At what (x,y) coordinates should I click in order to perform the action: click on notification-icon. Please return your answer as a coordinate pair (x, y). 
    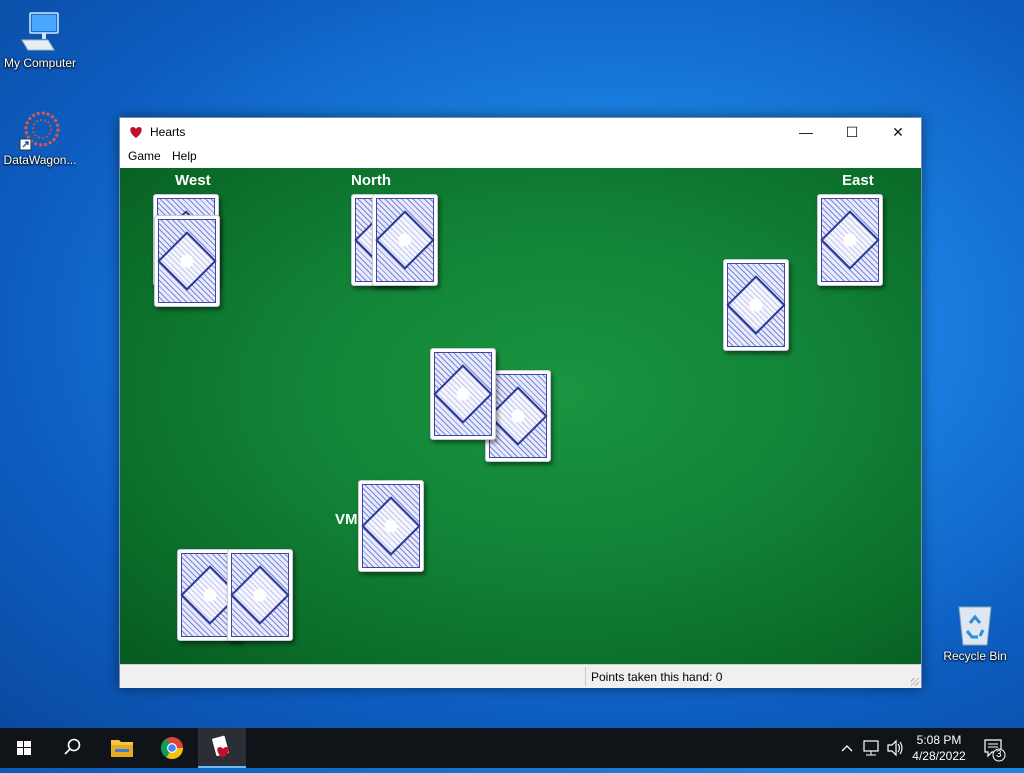
    Looking at the image, I should click on (995, 750).